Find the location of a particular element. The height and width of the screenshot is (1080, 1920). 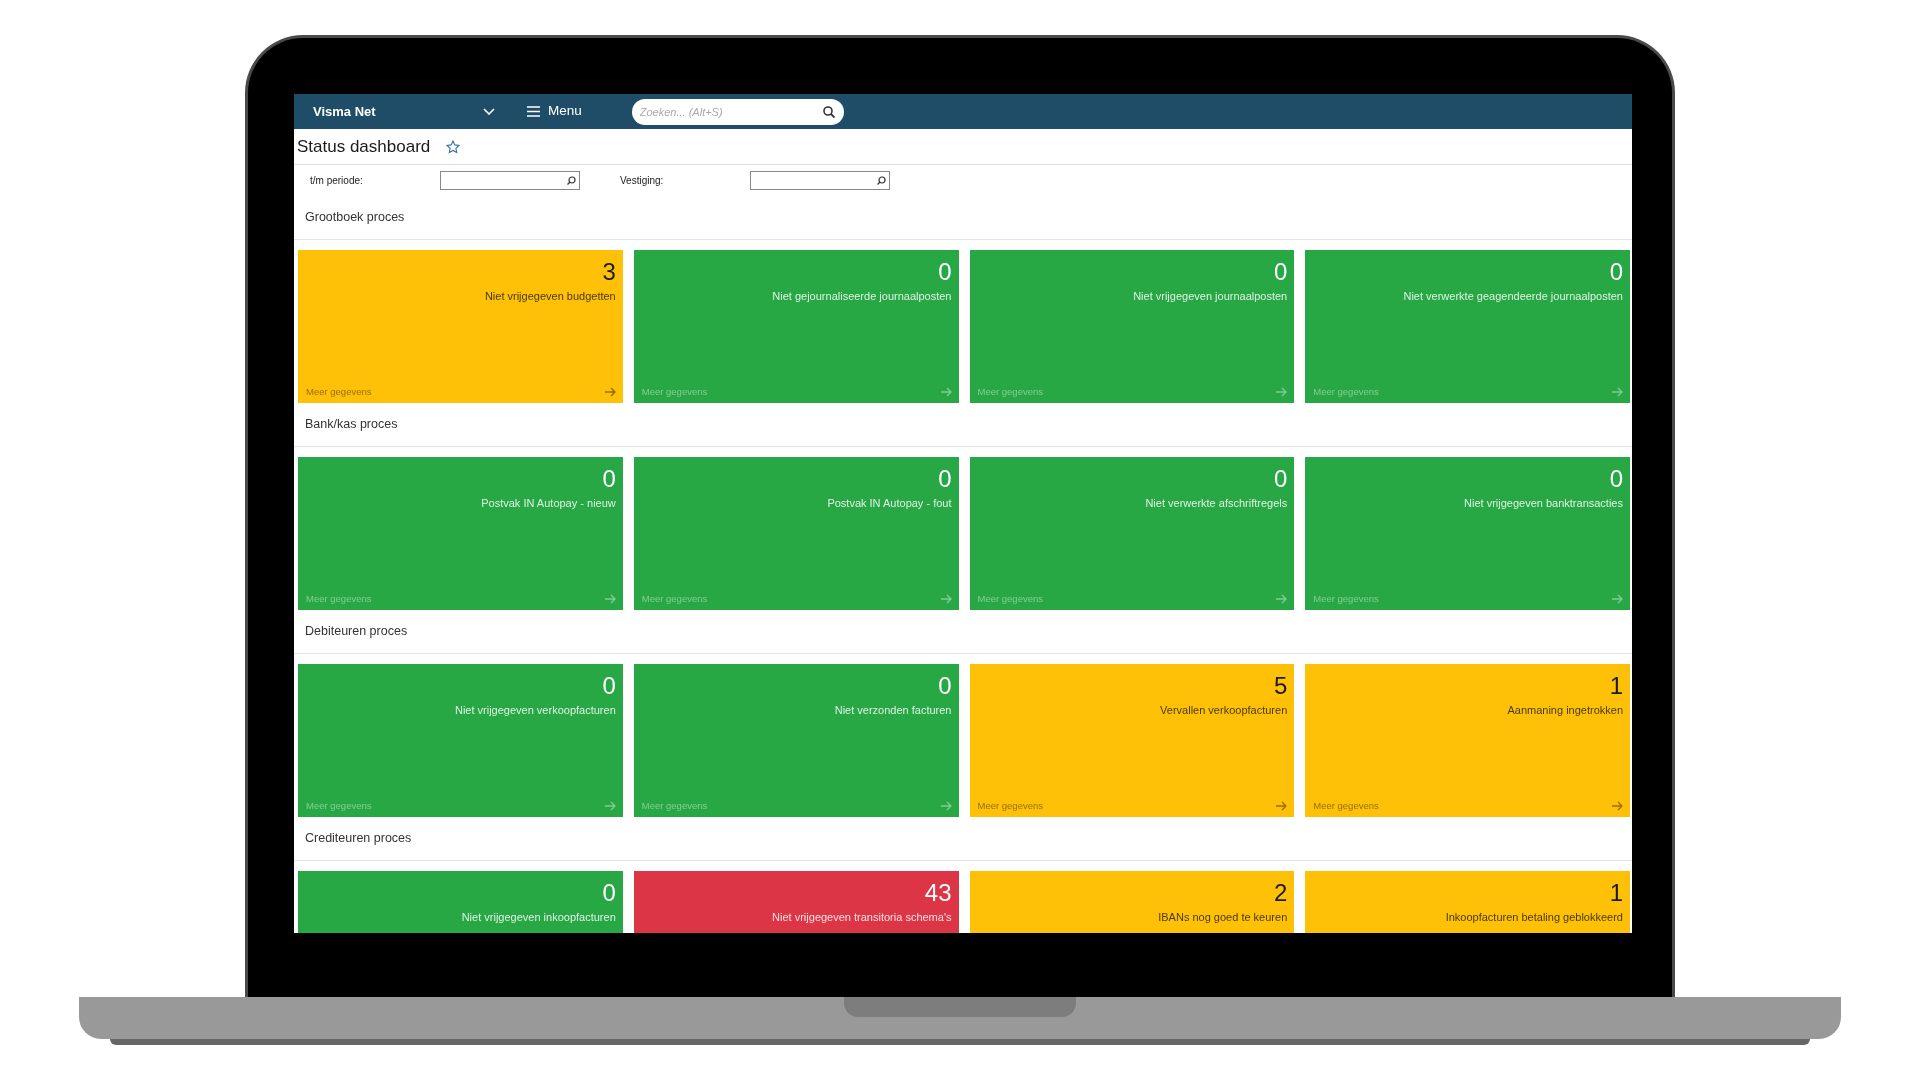

status-tile: 3 Niet vrijgegeven budgetten Meer gegevens is located at coordinates (460, 326).